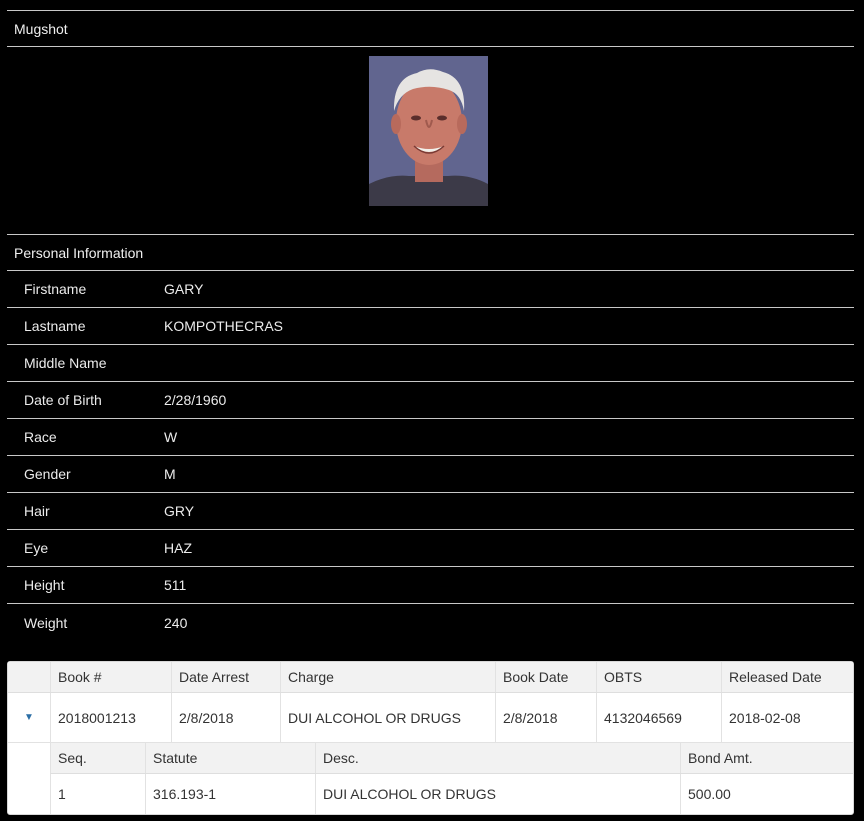 This screenshot has width=864, height=821. What do you see at coordinates (430, 289) in the screenshot?
I see `info-row-firstname: Firstname GARY` at bounding box center [430, 289].